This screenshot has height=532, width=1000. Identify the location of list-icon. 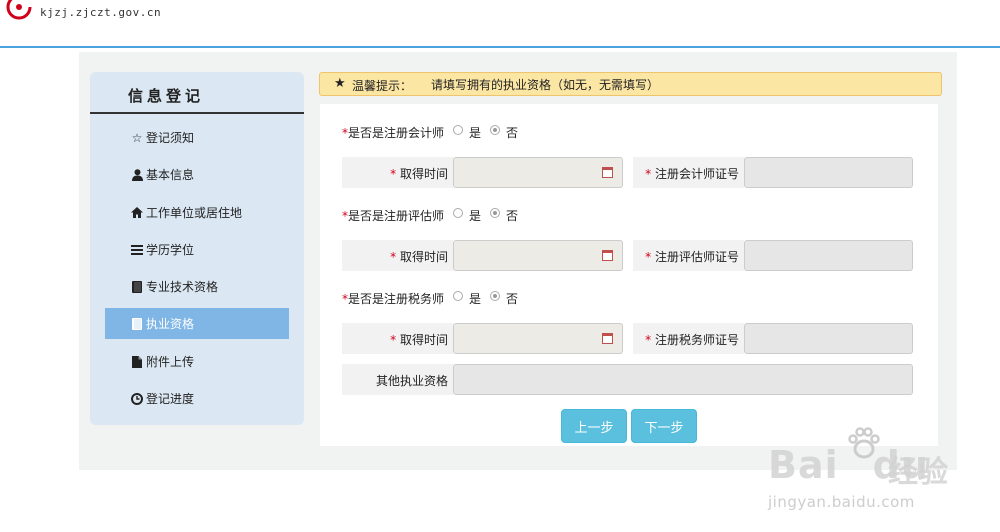
(137, 249).